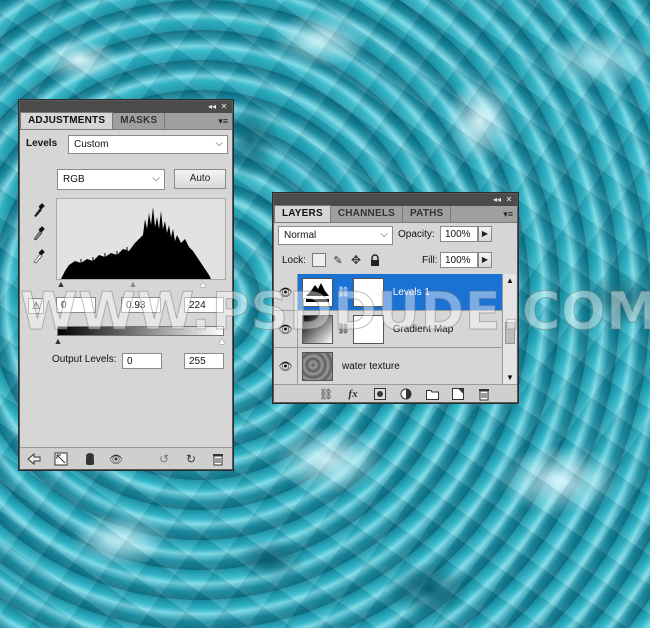 The height and width of the screenshot is (628, 650). Describe the element at coordinates (36, 306) in the screenshot. I see `clip-warning-icon: ⚠` at that location.